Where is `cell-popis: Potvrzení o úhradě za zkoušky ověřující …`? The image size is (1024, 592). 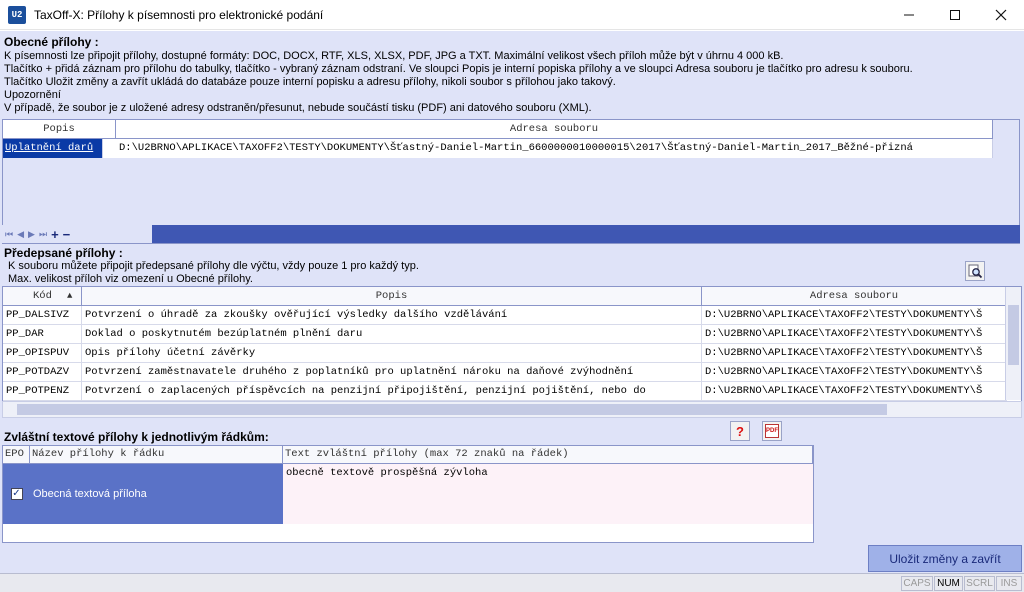 cell-popis: Potvrzení o úhradě za zkoušky ověřující … is located at coordinates (392, 315).